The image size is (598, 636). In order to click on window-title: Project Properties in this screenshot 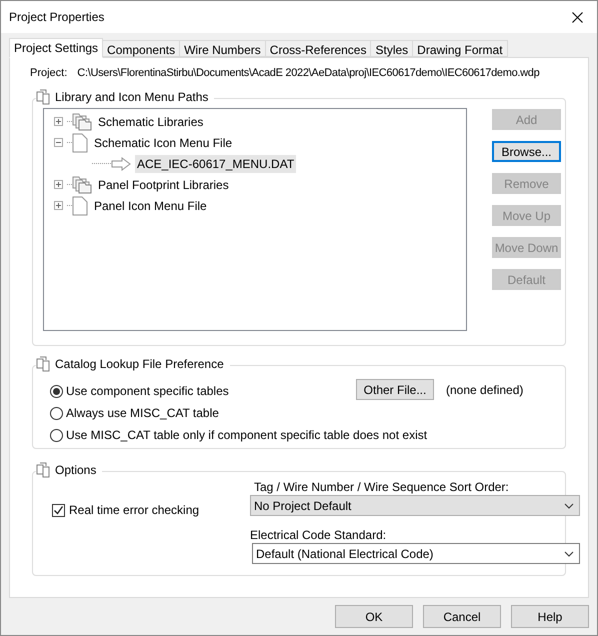, I will do `click(56, 17)`.